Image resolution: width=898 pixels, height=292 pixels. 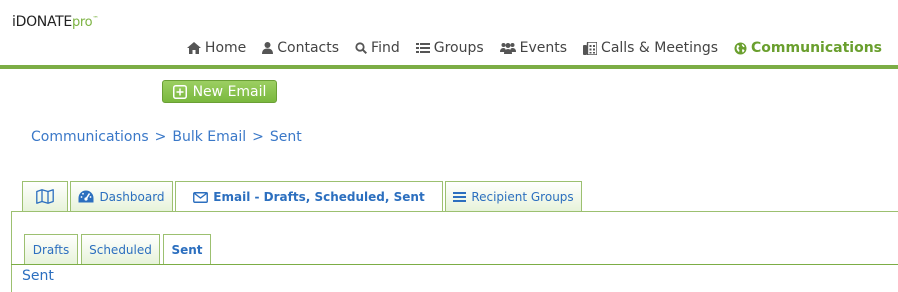 What do you see at coordinates (268, 48) in the screenshot?
I see `user-icon` at bounding box center [268, 48].